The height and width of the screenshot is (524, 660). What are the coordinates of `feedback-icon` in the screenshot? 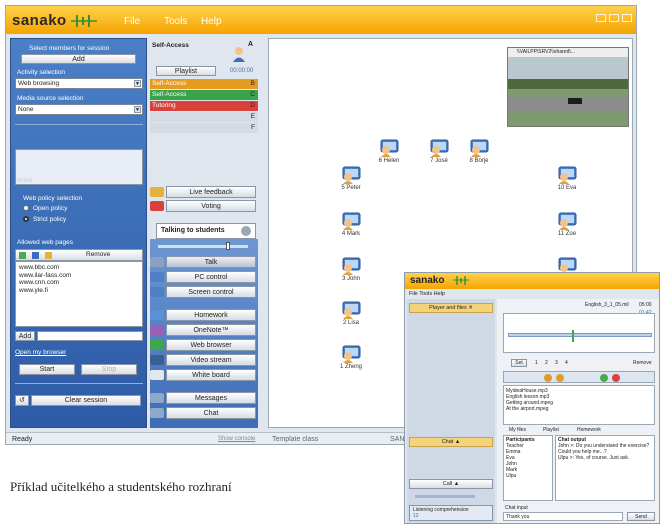 It's located at (157, 192).